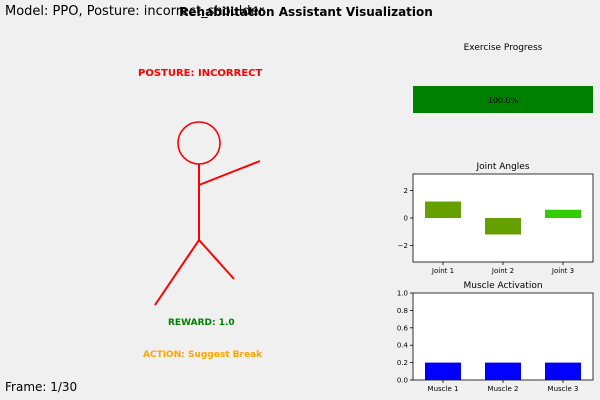  I want to click on muscle-activation-ytick-label: 0.6, so click(403, 328).